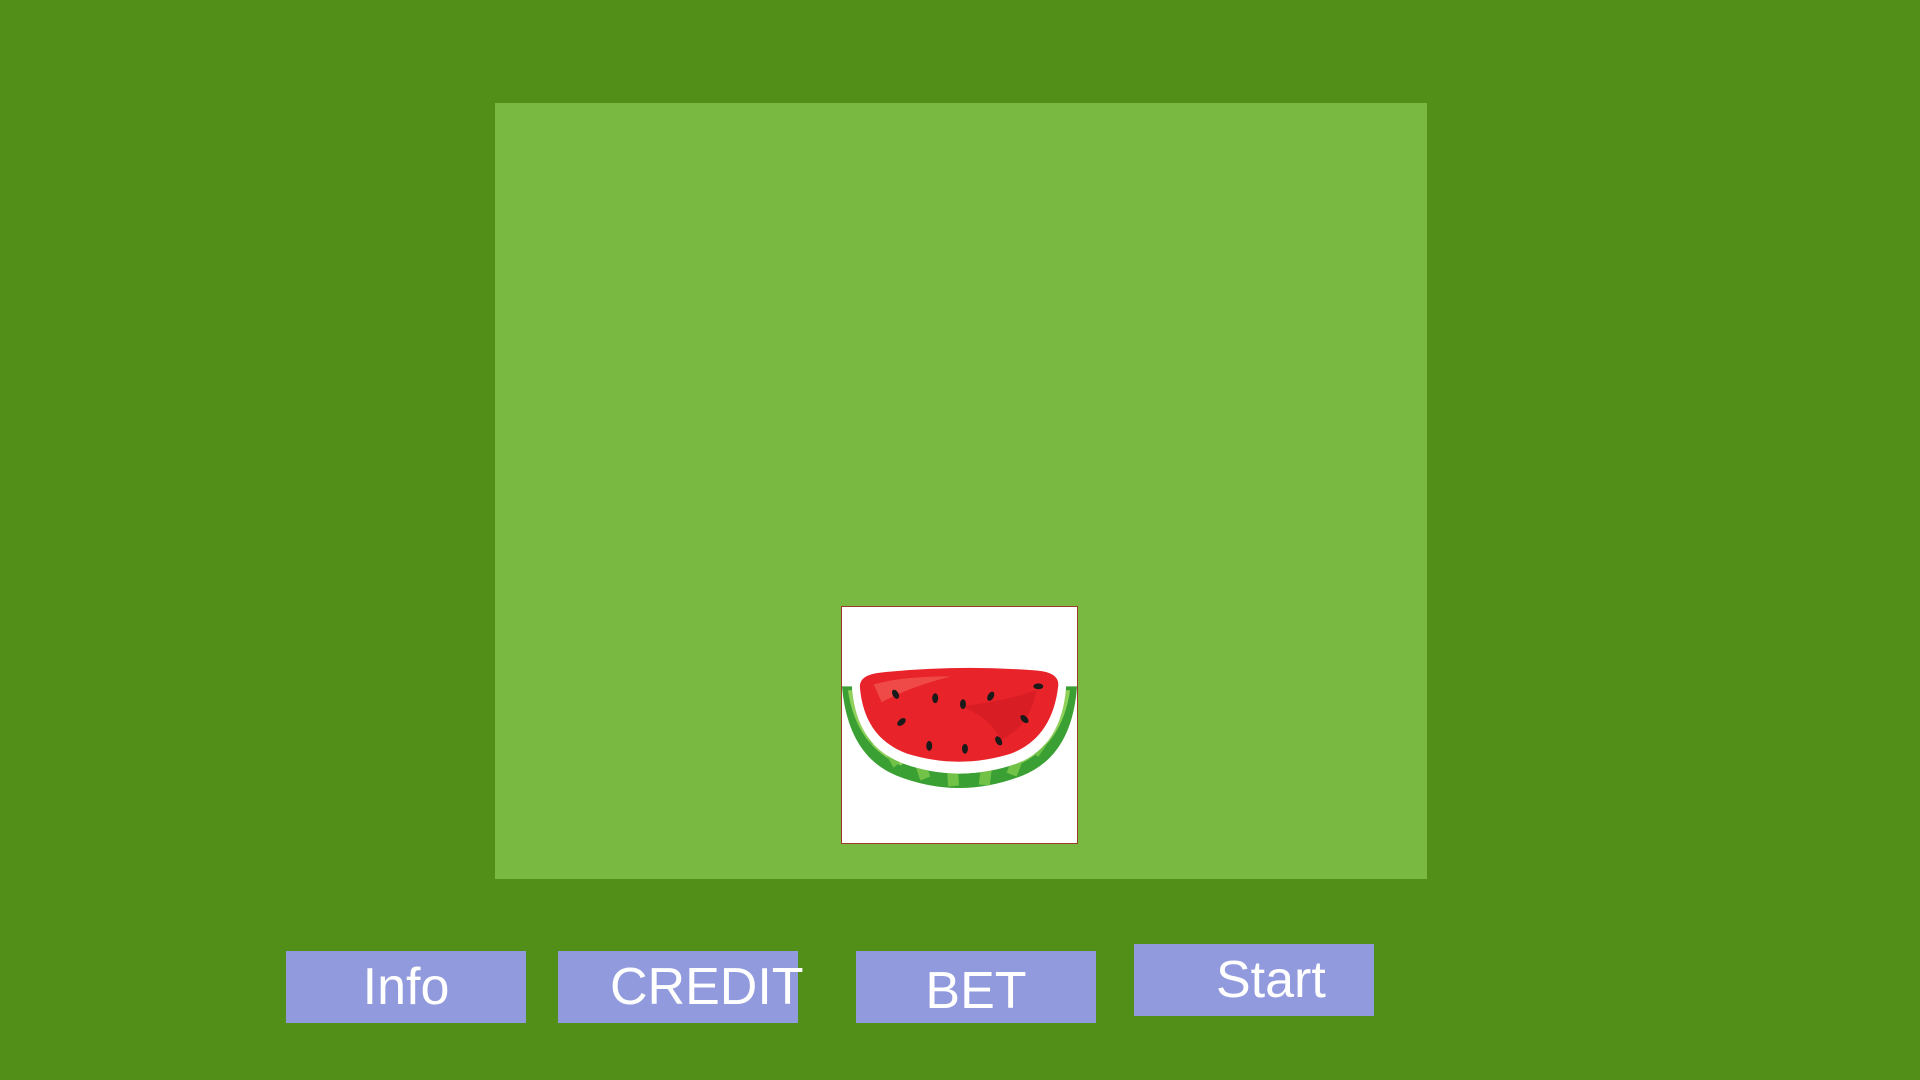 The image size is (1920, 1080). Describe the element at coordinates (959, 727) in the screenshot. I see `watermelon-icon` at that location.